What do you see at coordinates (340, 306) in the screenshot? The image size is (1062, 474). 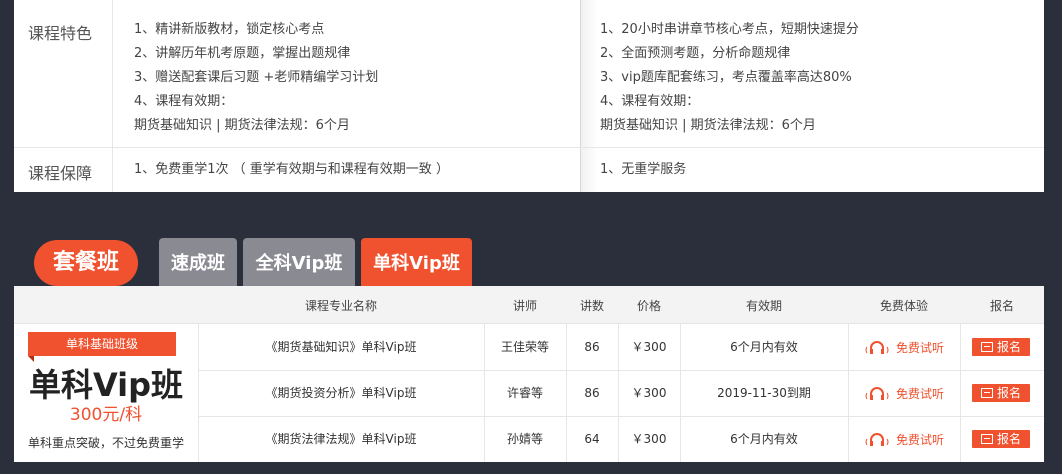 I see `header-course-name: 课程专业名称` at bounding box center [340, 306].